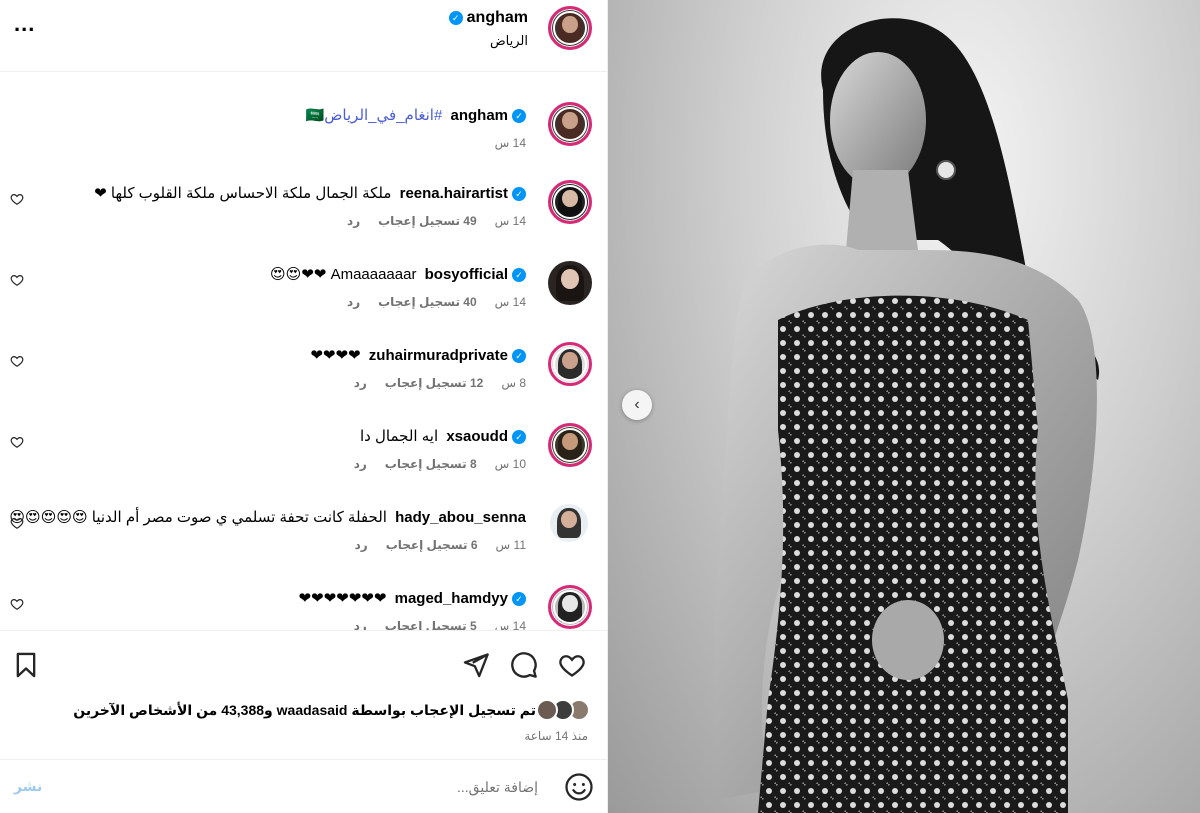 Image resolution: width=1200 pixels, height=813 pixels. What do you see at coordinates (304, 36) in the screenshot?
I see `post-header: ... ✓ angham الرياض` at bounding box center [304, 36].